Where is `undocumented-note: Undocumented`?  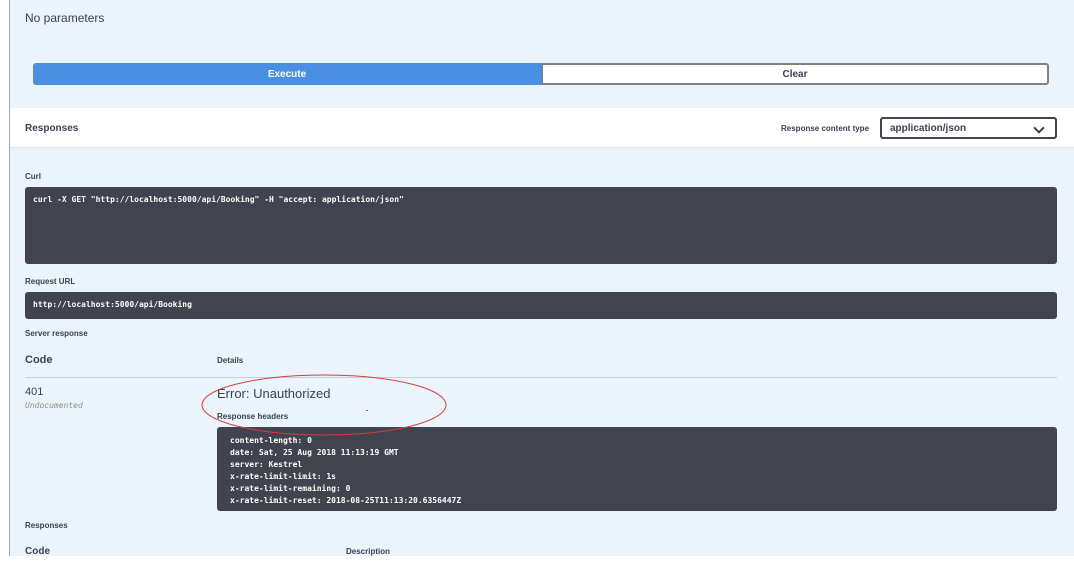
undocumented-note: Undocumented is located at coordinates (54, 405).